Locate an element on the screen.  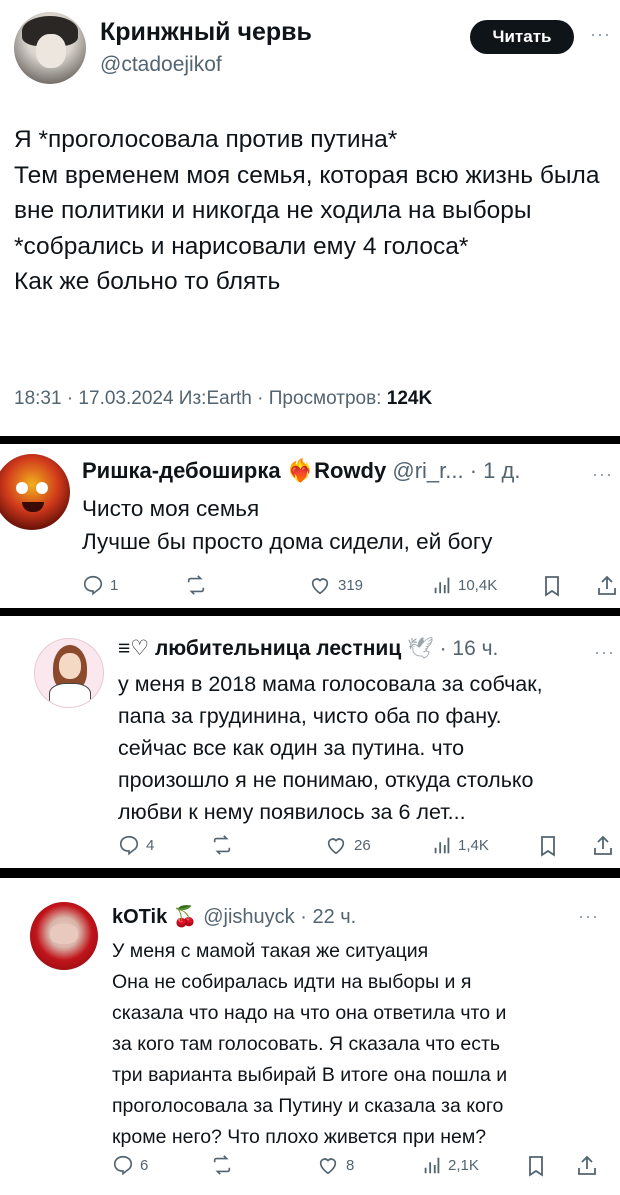
reply-button: 4 is located at coordinates (136, 845).